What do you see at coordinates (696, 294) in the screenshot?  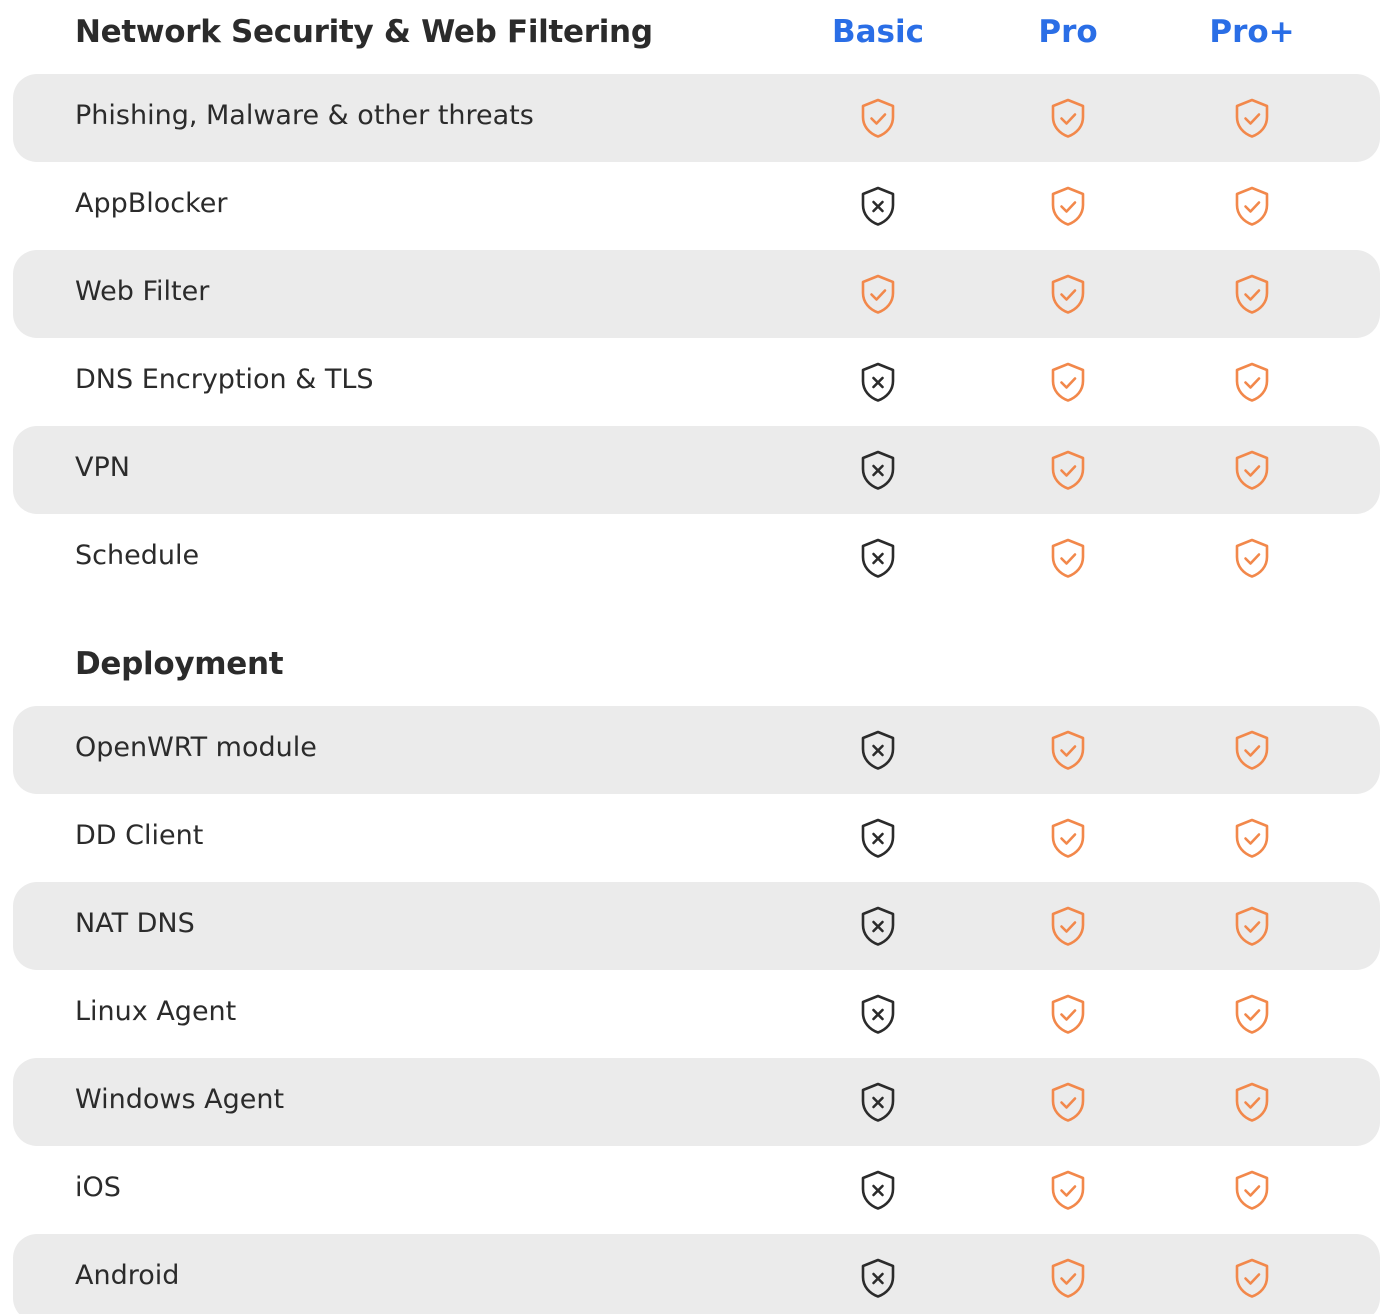 I see `feature-row: Web Filter` at bounding box center [696, 294].